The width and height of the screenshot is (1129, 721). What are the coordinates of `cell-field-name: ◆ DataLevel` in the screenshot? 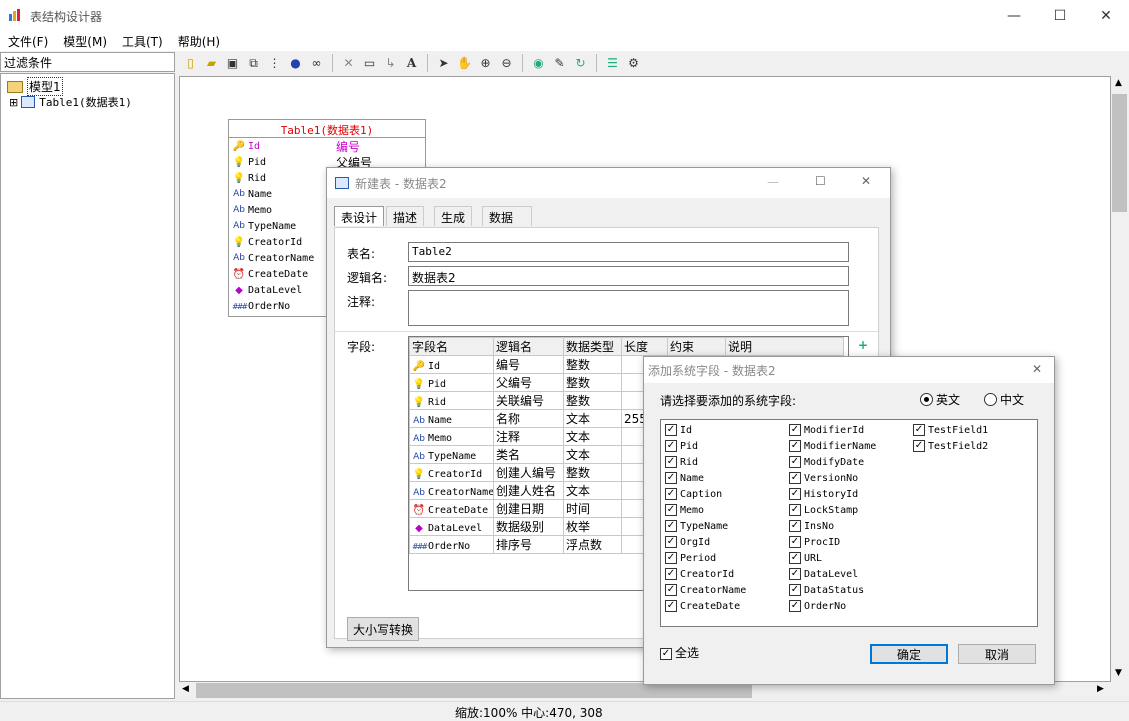 It's located at (451, 526).